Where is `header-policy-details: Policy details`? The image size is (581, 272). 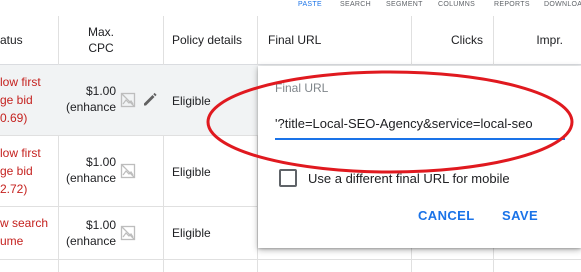 header-policy-details: Policy details is located at coordinates (207, 40).